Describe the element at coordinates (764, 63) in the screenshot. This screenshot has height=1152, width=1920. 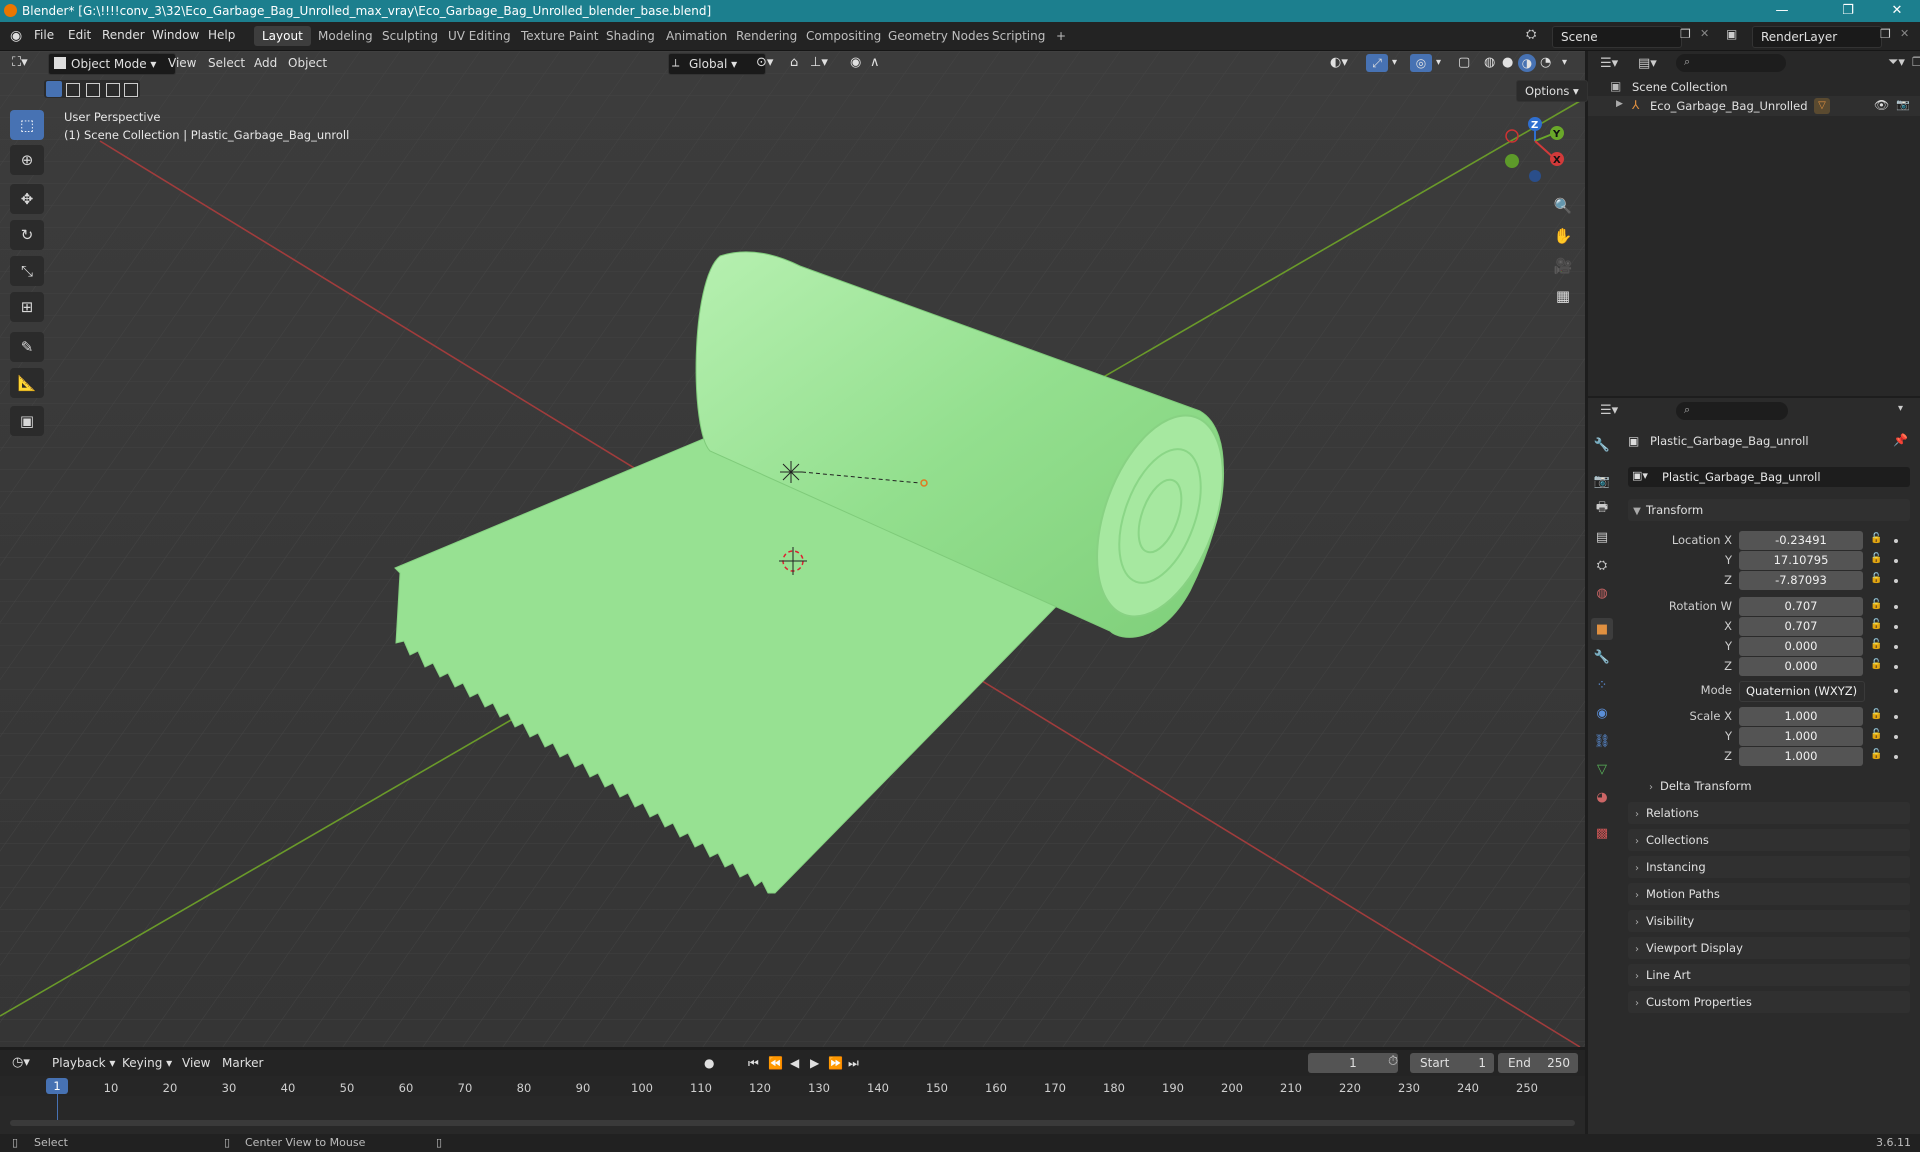
I see `pivot-point-icon: ⊙▾` at that location.